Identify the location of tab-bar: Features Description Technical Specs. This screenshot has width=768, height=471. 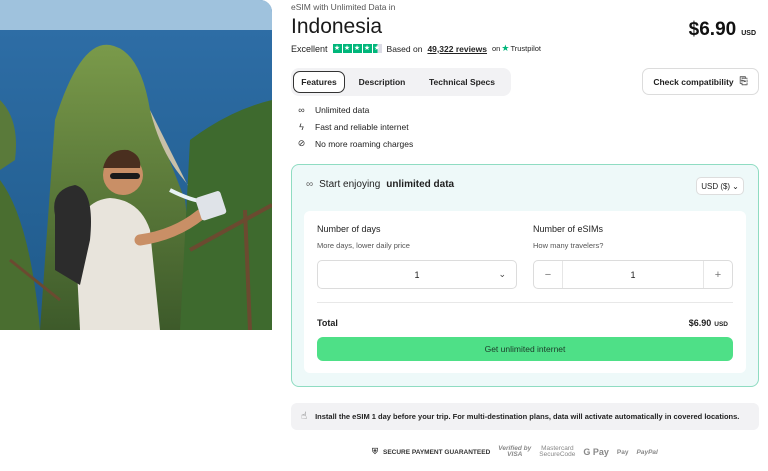
(401, 82).